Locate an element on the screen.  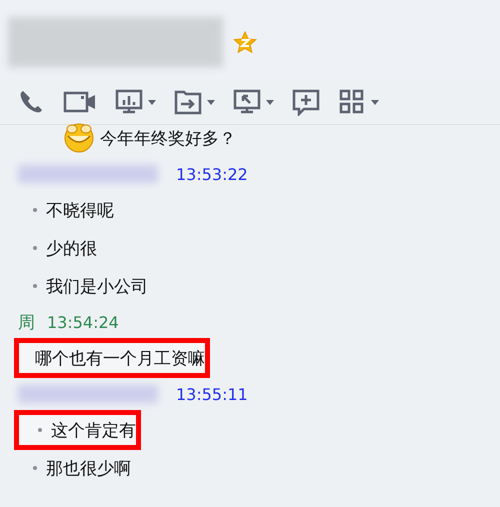
message-text: 那也很少啊 is located at coordinates (88, 469).